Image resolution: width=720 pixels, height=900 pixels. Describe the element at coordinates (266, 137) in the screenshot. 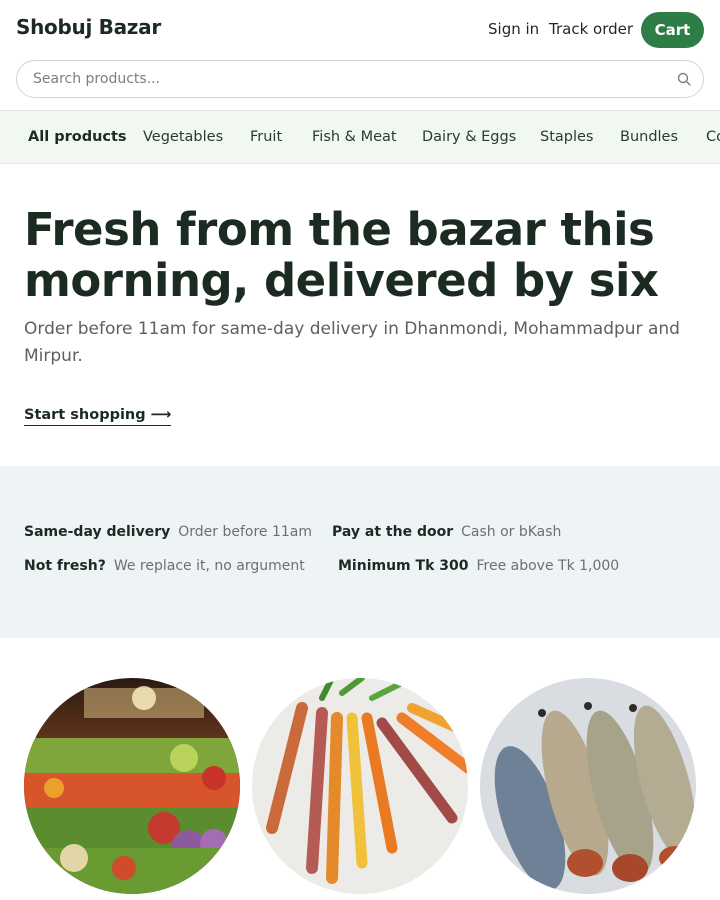

I see `category-fruit: Fruit` at that location.